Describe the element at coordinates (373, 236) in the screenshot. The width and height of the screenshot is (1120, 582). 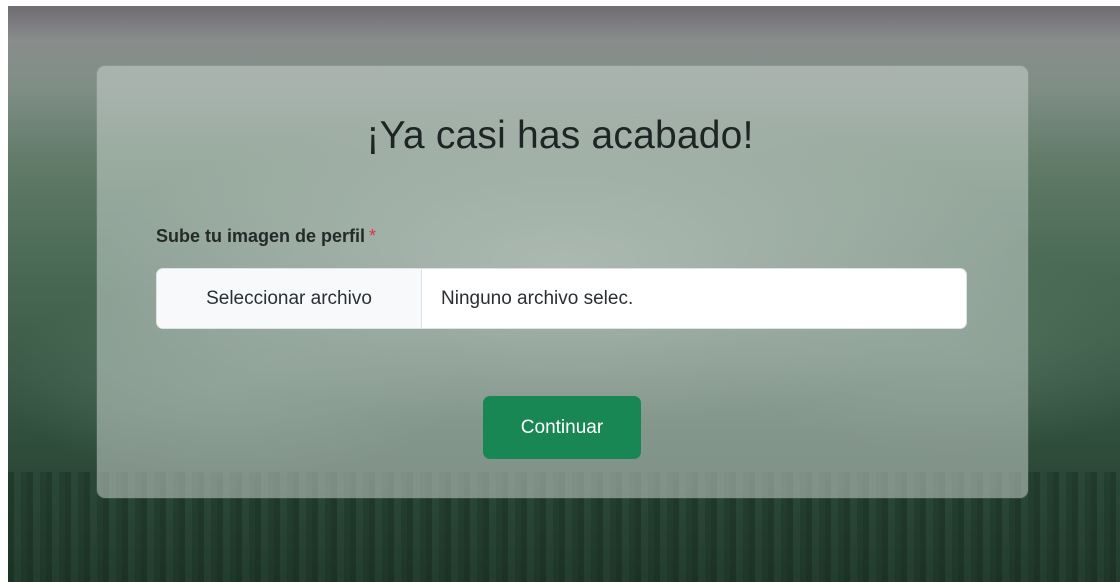
I see `required-marker: *` at that location.